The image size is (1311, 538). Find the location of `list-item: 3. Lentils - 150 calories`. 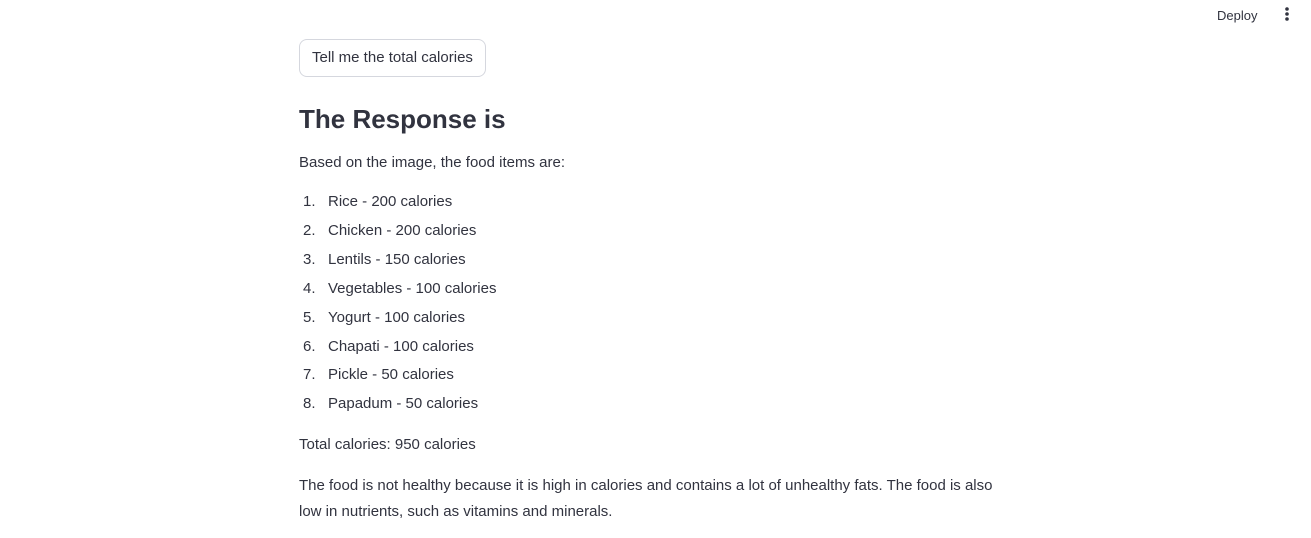

list-item: 3. Lentils - 150 calories is located at coordinates (649, 260).